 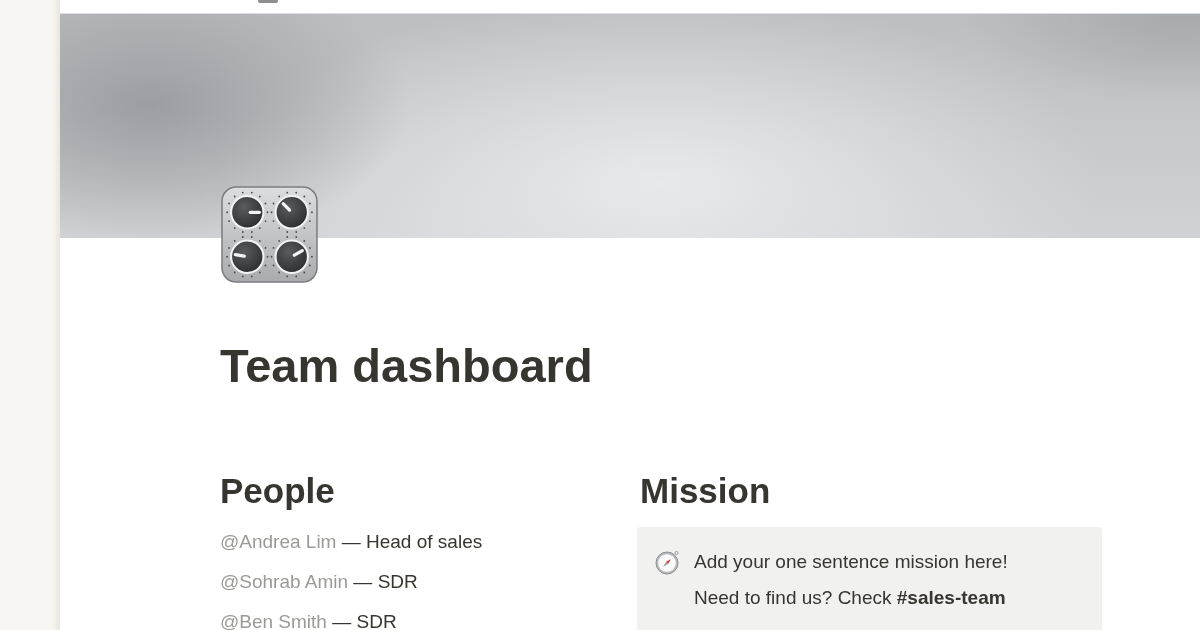 What do you see at coordinates (269, 234) in the screenshot?
I see `knobs-icon` at bounding box center [269, 234].